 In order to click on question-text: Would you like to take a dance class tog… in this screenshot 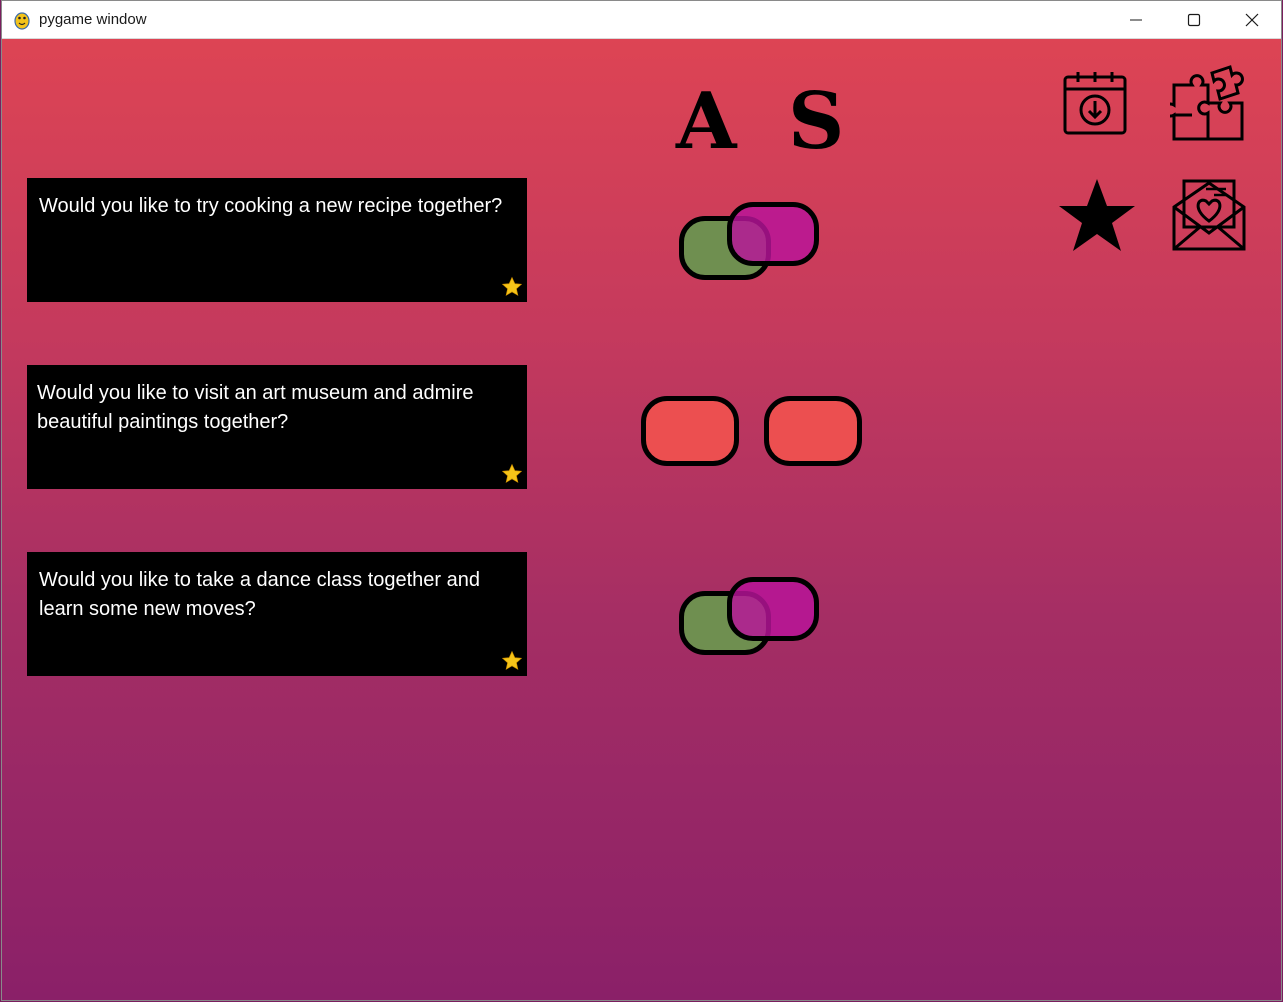, I will do `click(260, 594)`.